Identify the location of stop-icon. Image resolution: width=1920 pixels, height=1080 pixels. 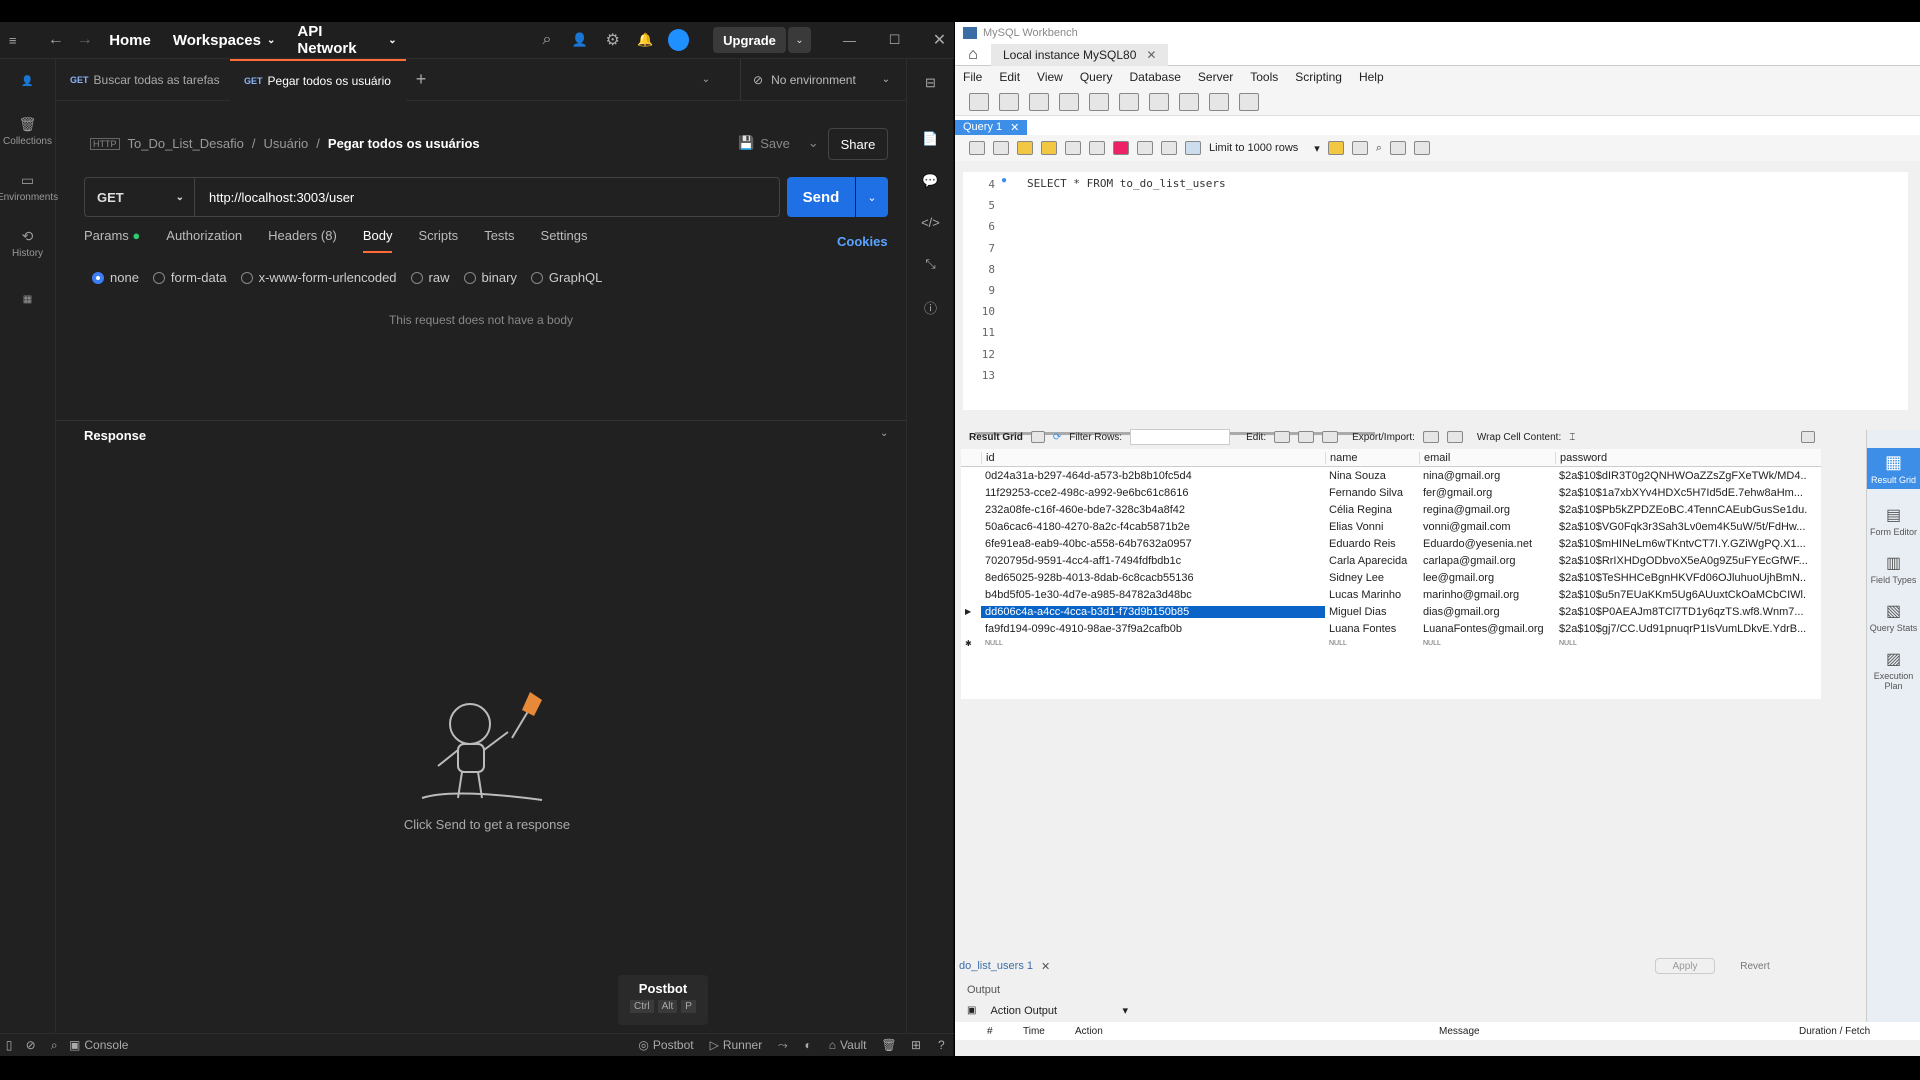
(1097, 148).